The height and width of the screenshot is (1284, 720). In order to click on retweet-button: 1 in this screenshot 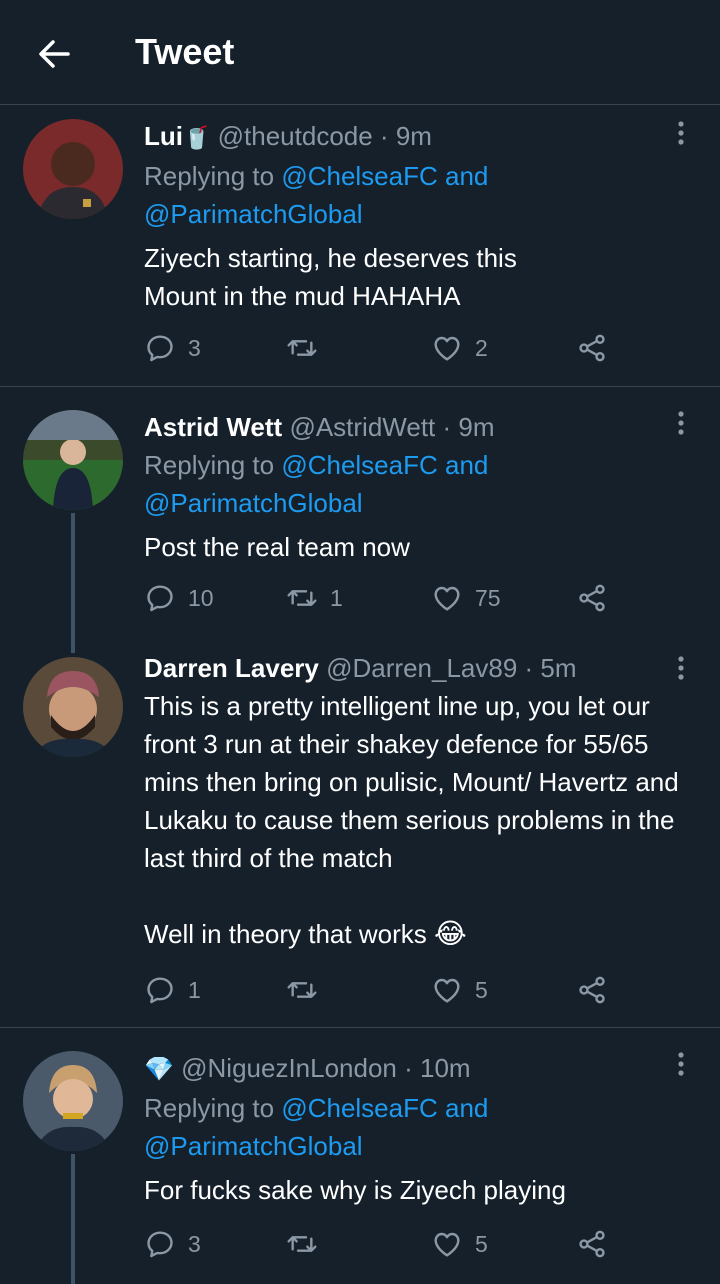, I will do `click(314, 598)`.